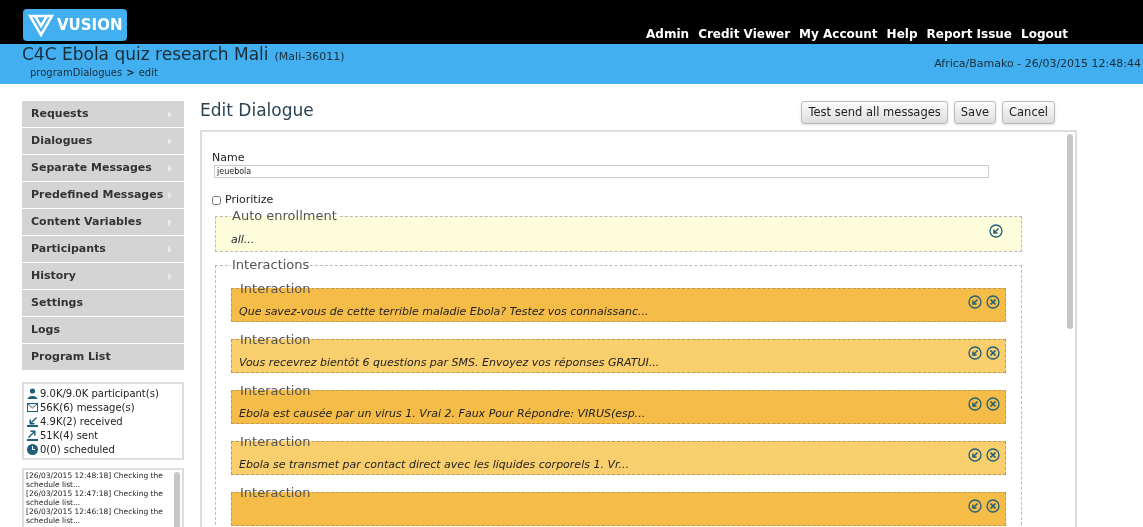  I want to click on nav-link: My Account, so click(838, 34).